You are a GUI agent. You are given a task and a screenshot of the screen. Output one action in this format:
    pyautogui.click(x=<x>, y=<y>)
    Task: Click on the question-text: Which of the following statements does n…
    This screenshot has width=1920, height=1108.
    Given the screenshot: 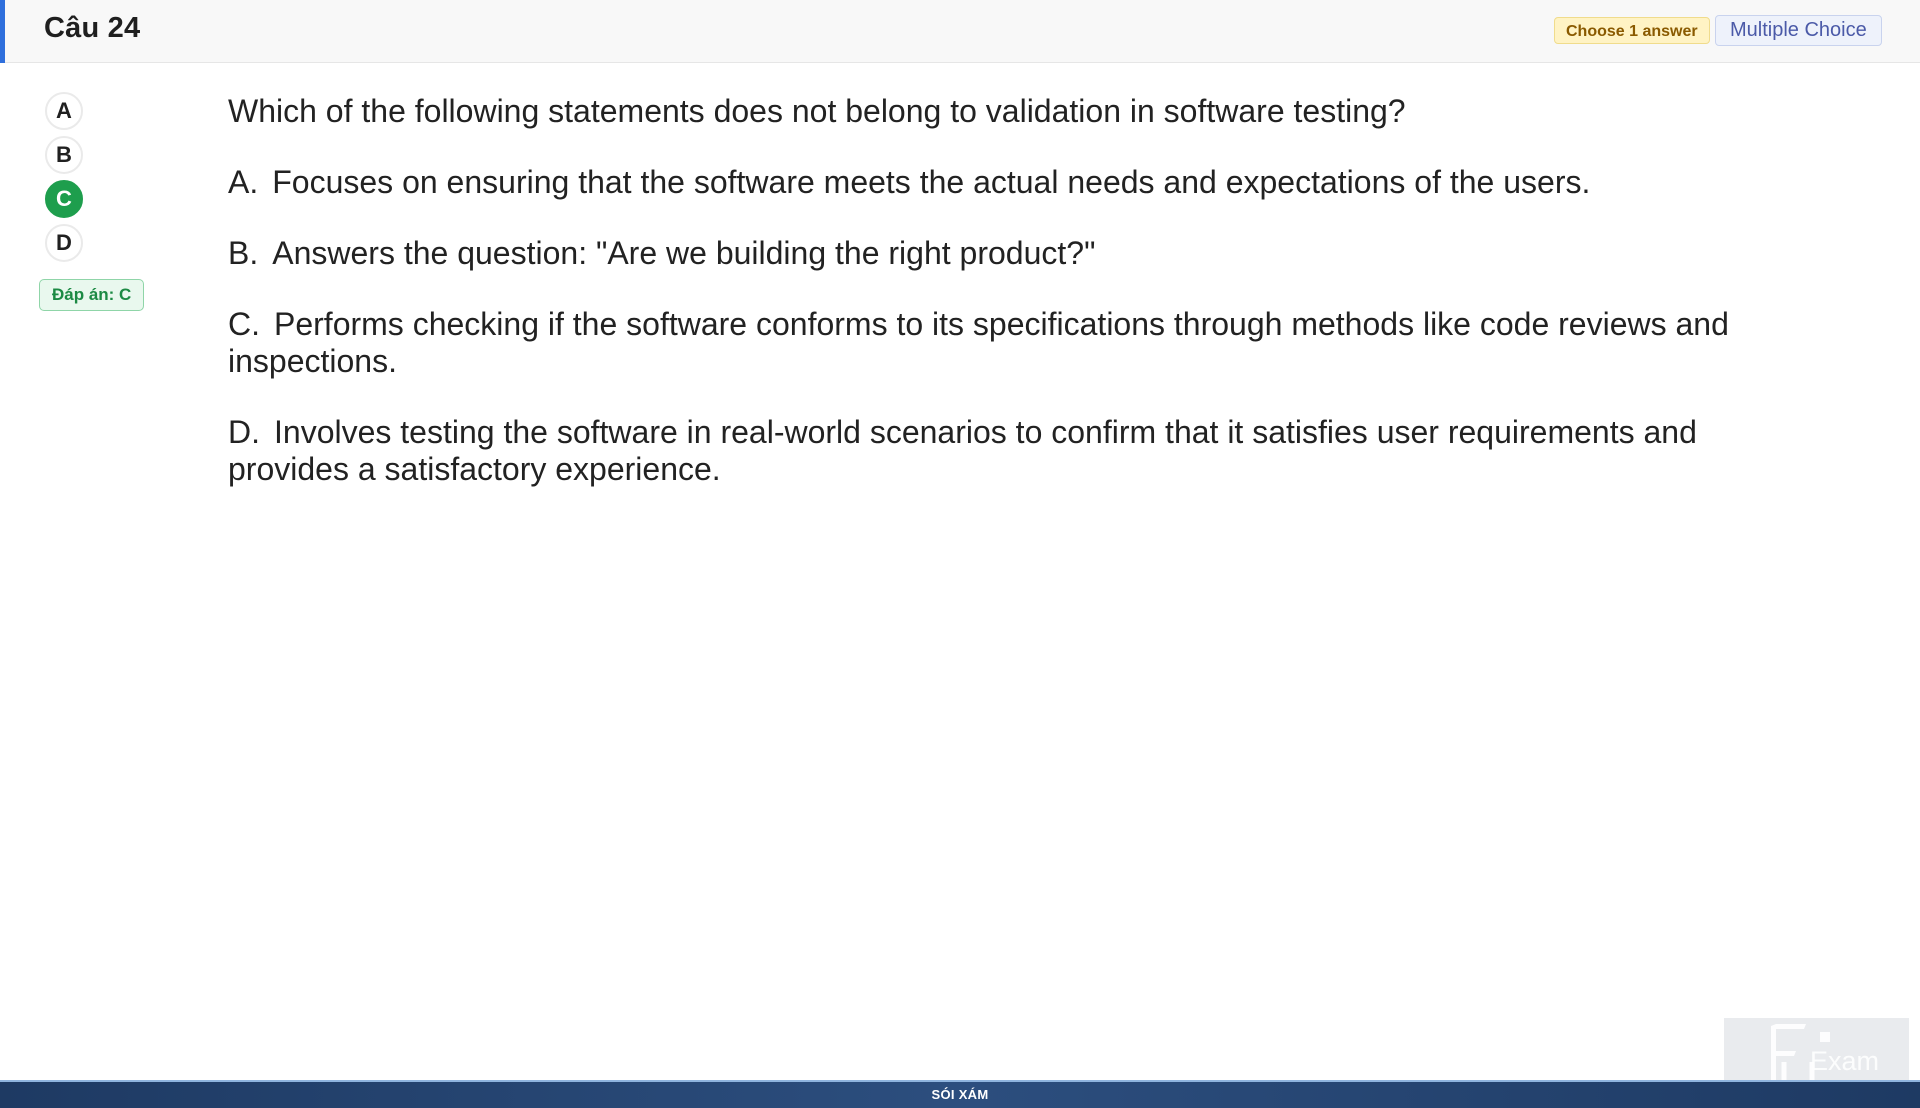 What is the action you would take?
    pyautogui.click(x=817, y=111)
    